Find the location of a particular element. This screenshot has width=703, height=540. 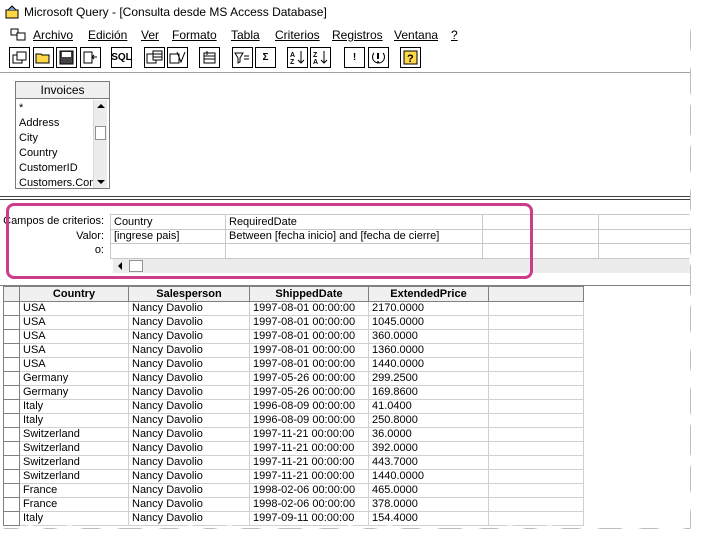

menu-registros: Registros is located at coordinates (357, 35).